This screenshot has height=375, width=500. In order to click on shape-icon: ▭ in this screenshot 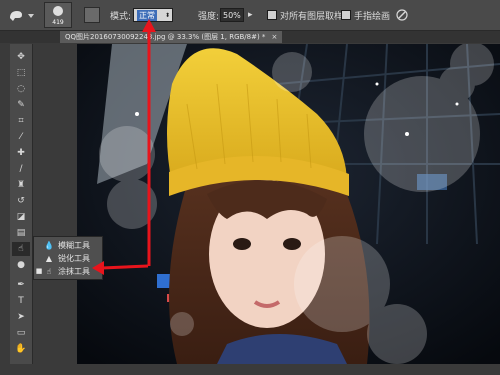, I will do `click(21, 333)`.